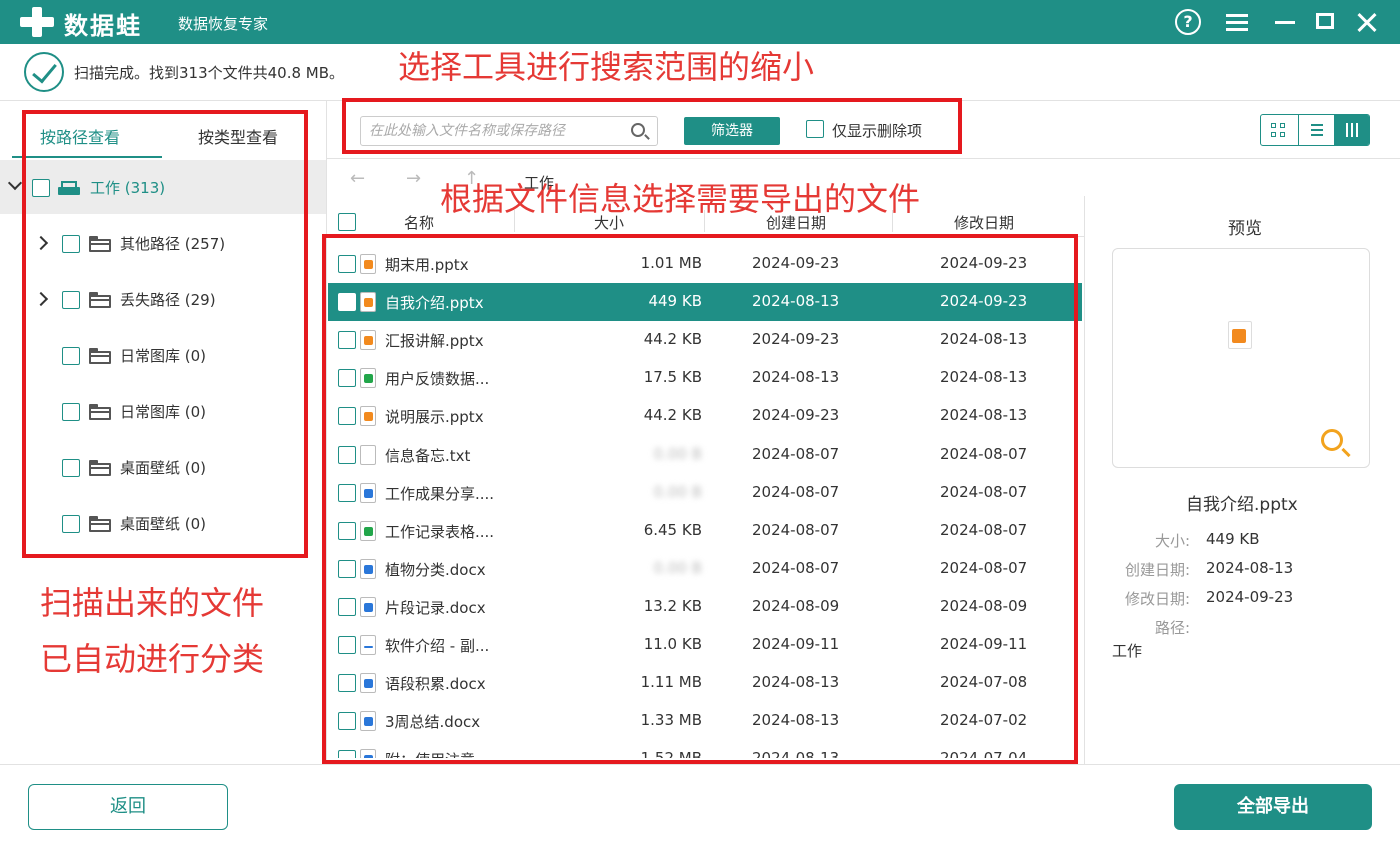 This screenshot has height=854, width=1400. What do you see at coordinates (984, 222) in the screenshot?
I see `column-header-modified: 修改日期` at bounding box center [984, 222].